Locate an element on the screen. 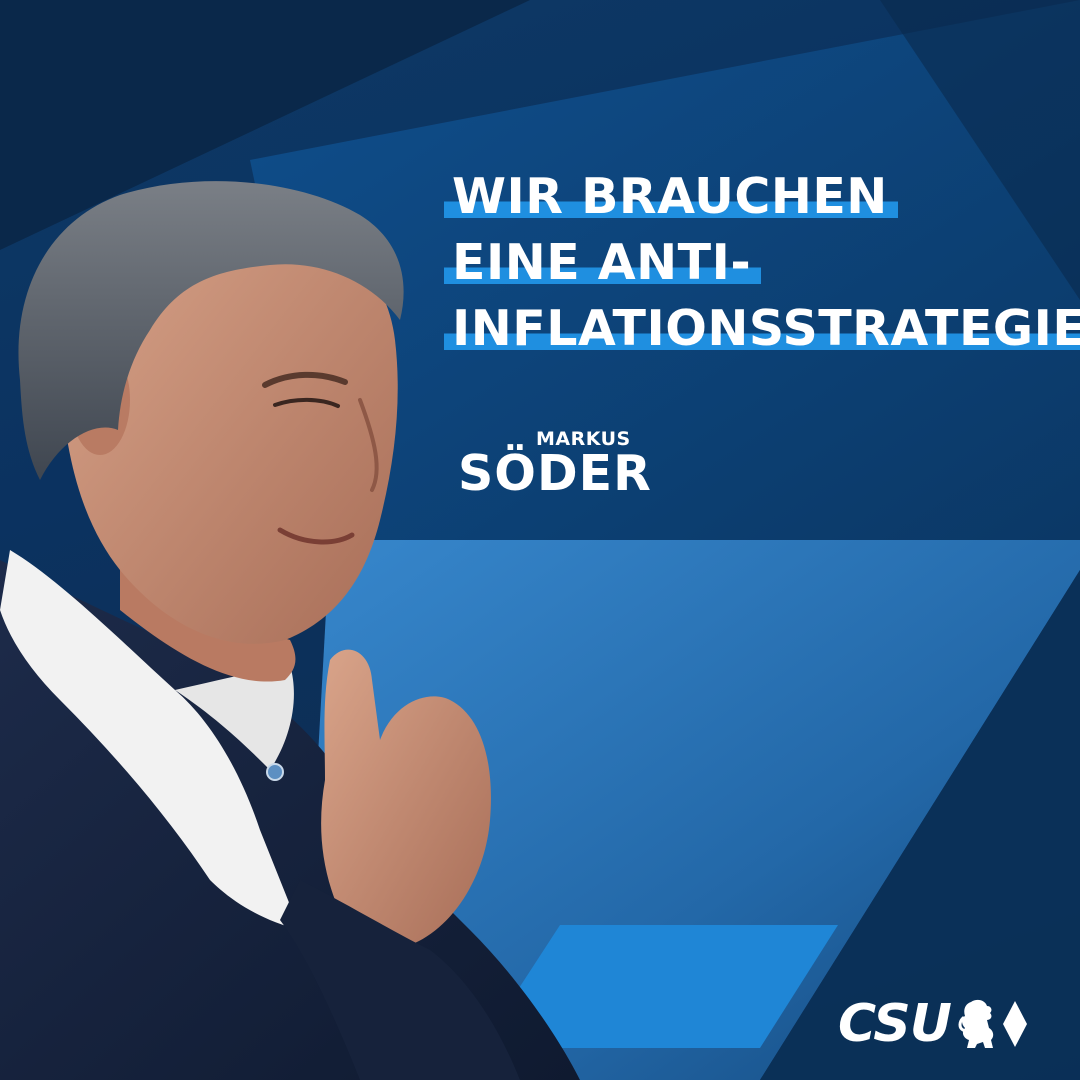 This screenshot has height=1080, width=1080. logo-wordmark: CSU is located at coordinates (895, 1024).